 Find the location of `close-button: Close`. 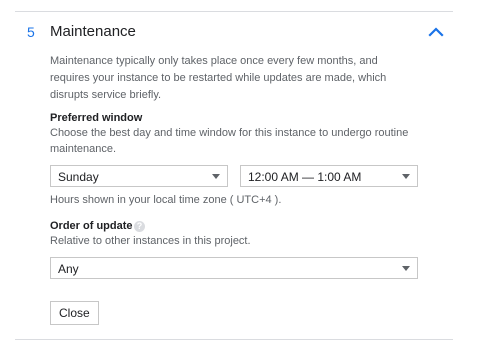

close-button: Close is located at coordinates (74, 313).